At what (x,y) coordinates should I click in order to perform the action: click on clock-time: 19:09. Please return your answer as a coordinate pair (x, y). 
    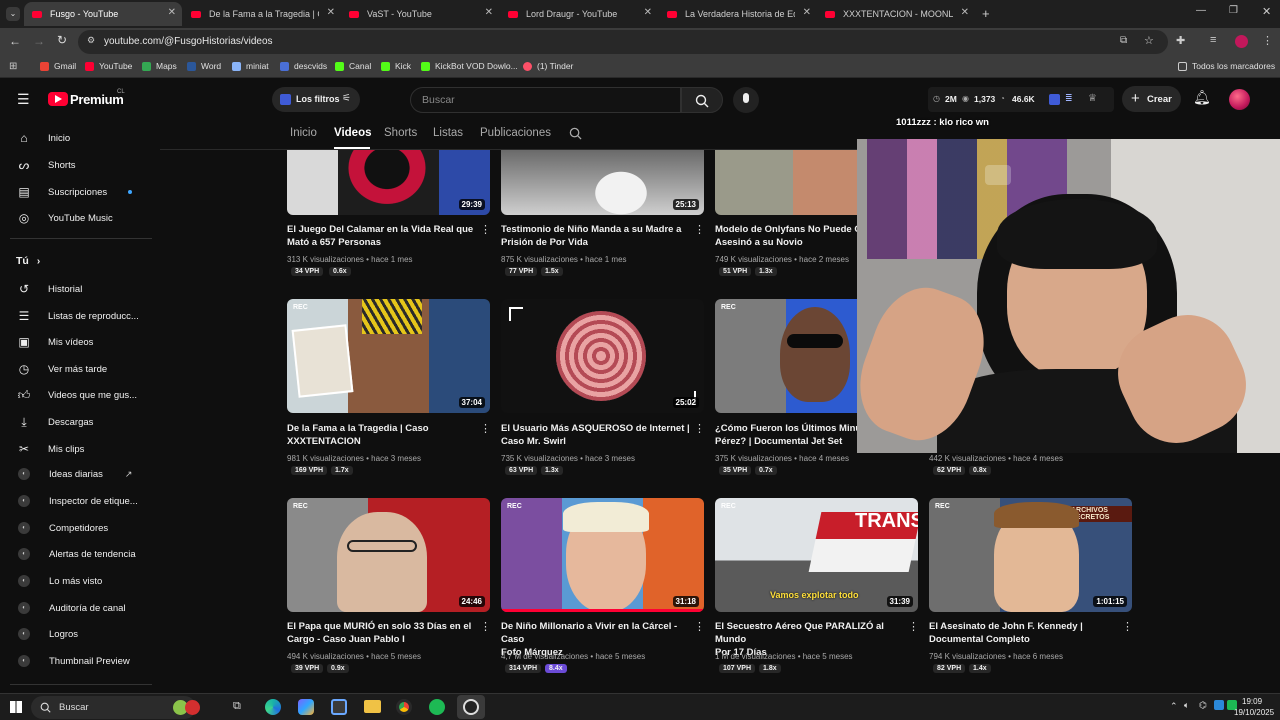
    Looking at the image, I should click on (1252, 701).